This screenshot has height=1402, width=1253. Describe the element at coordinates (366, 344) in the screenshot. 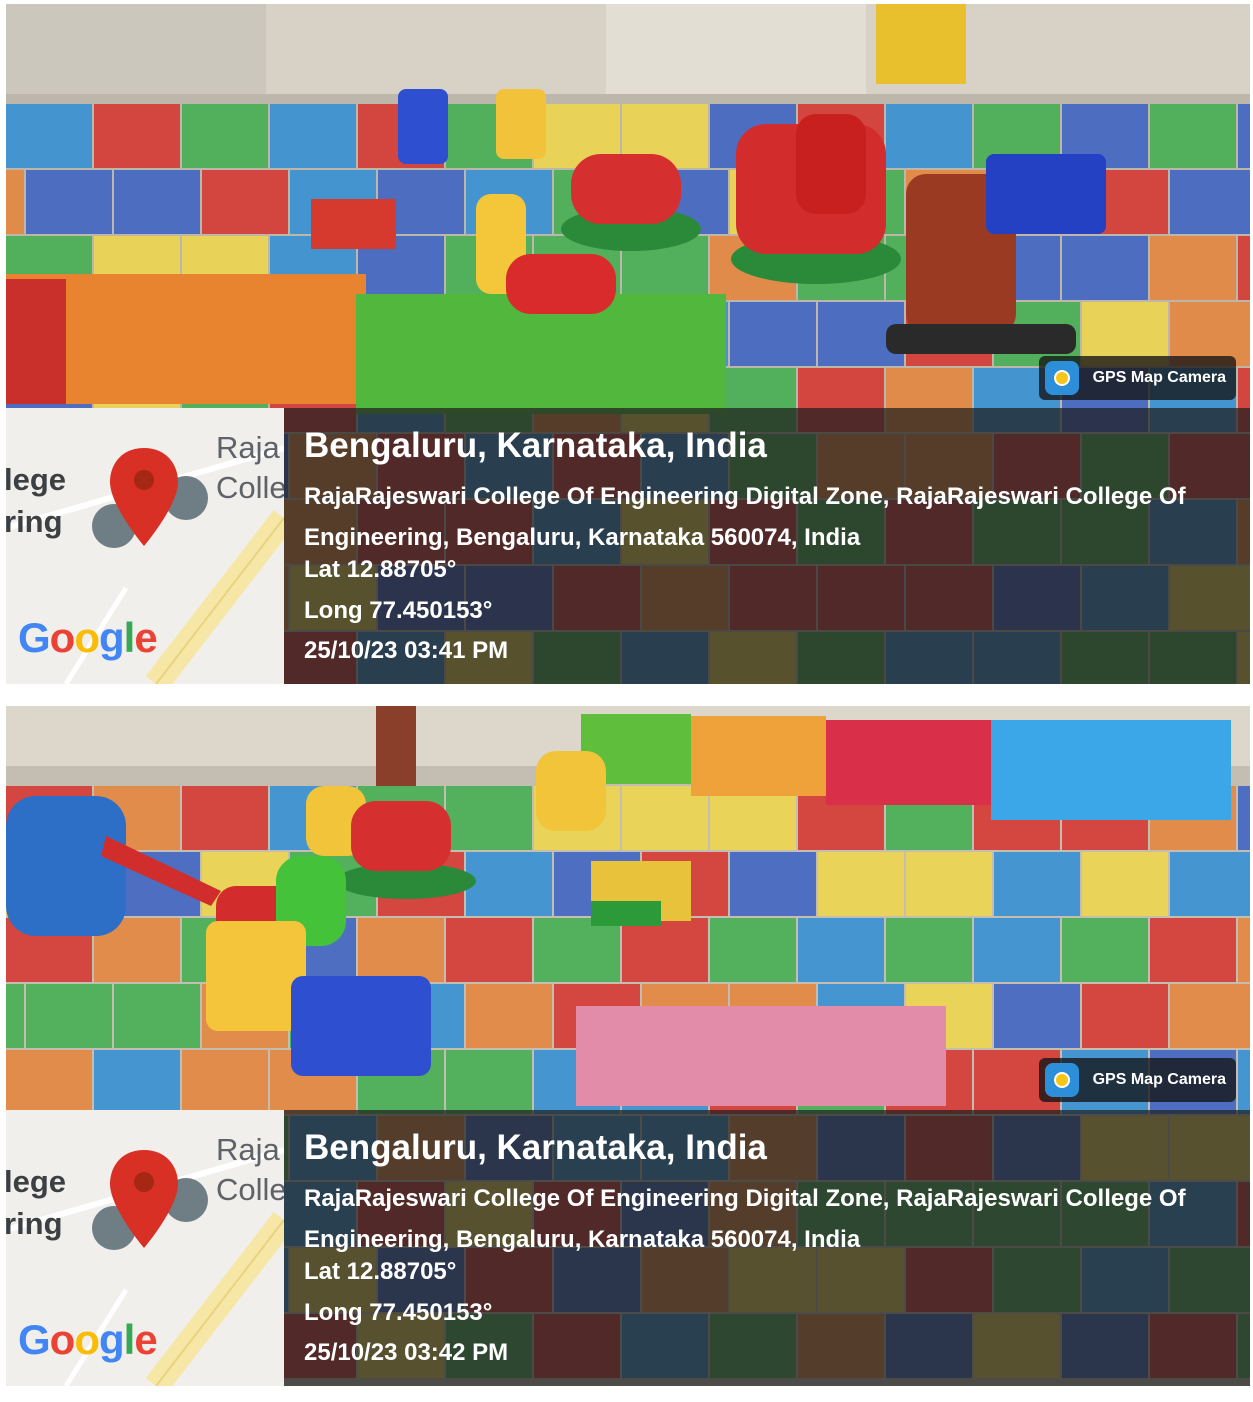

I see `toy-fence` at that location.